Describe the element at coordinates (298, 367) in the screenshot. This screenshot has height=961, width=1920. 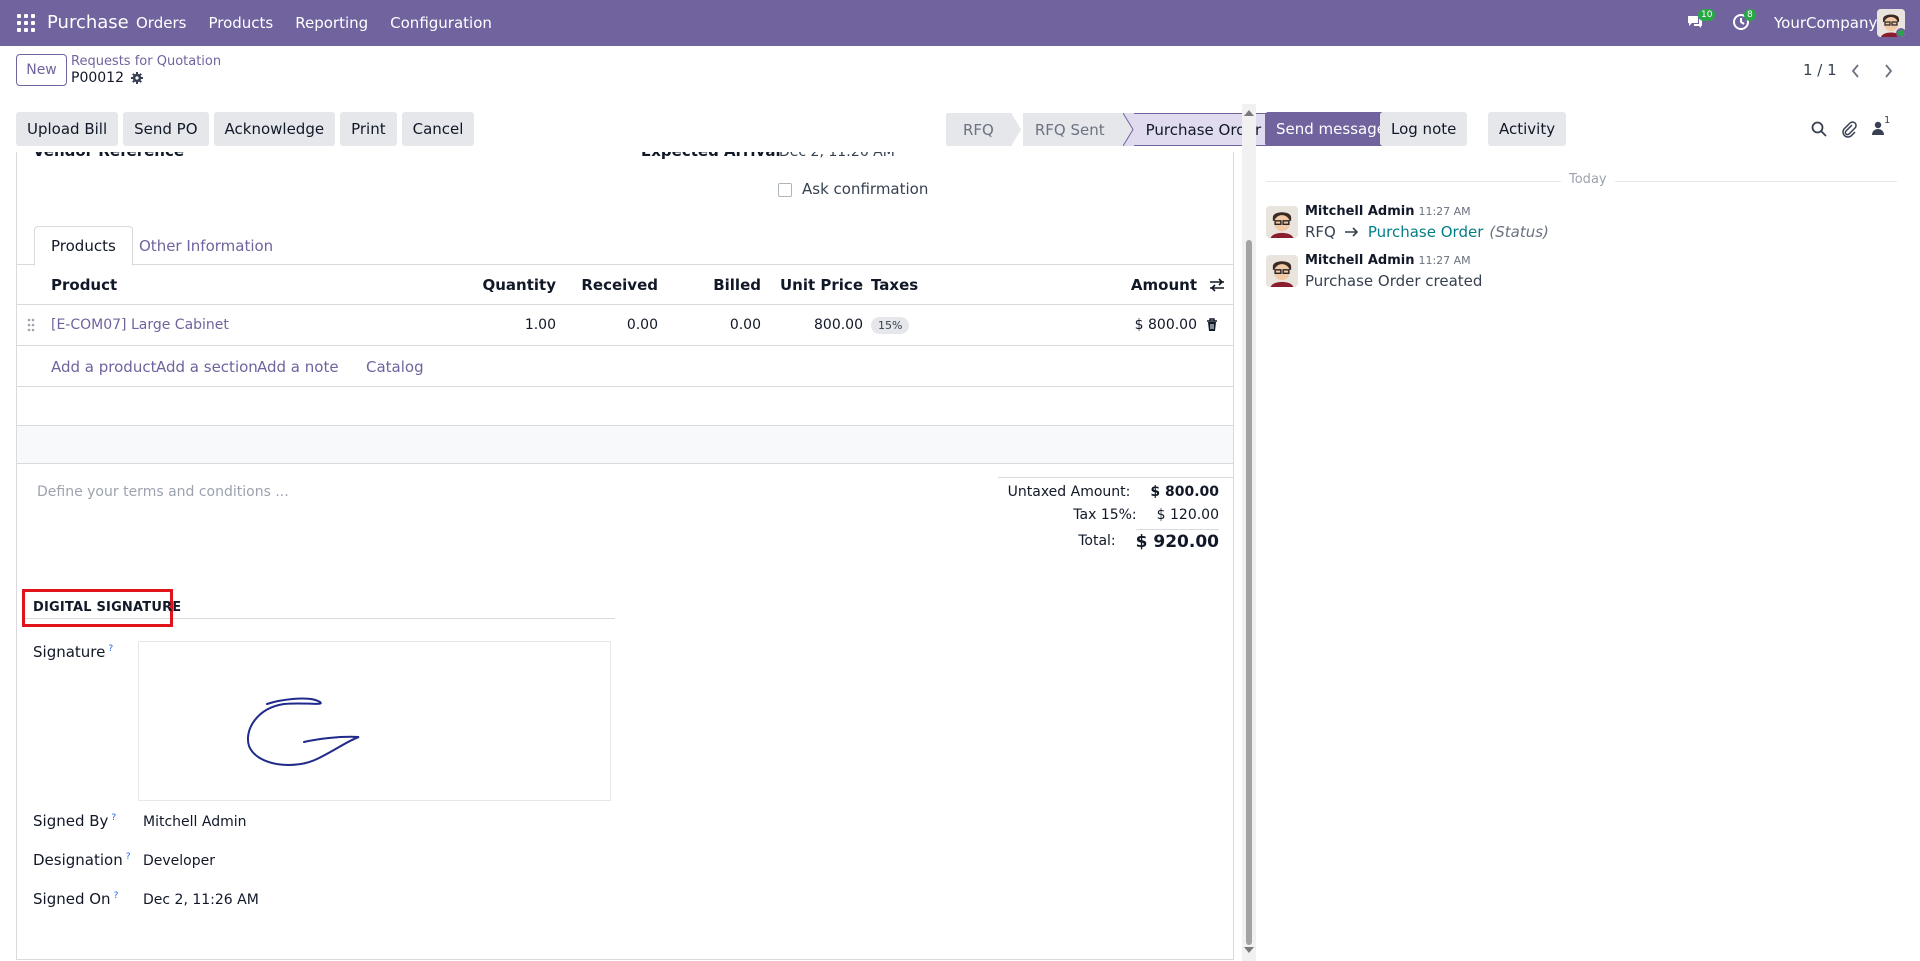
I see `add-a-note-link: Add a note` at that location.